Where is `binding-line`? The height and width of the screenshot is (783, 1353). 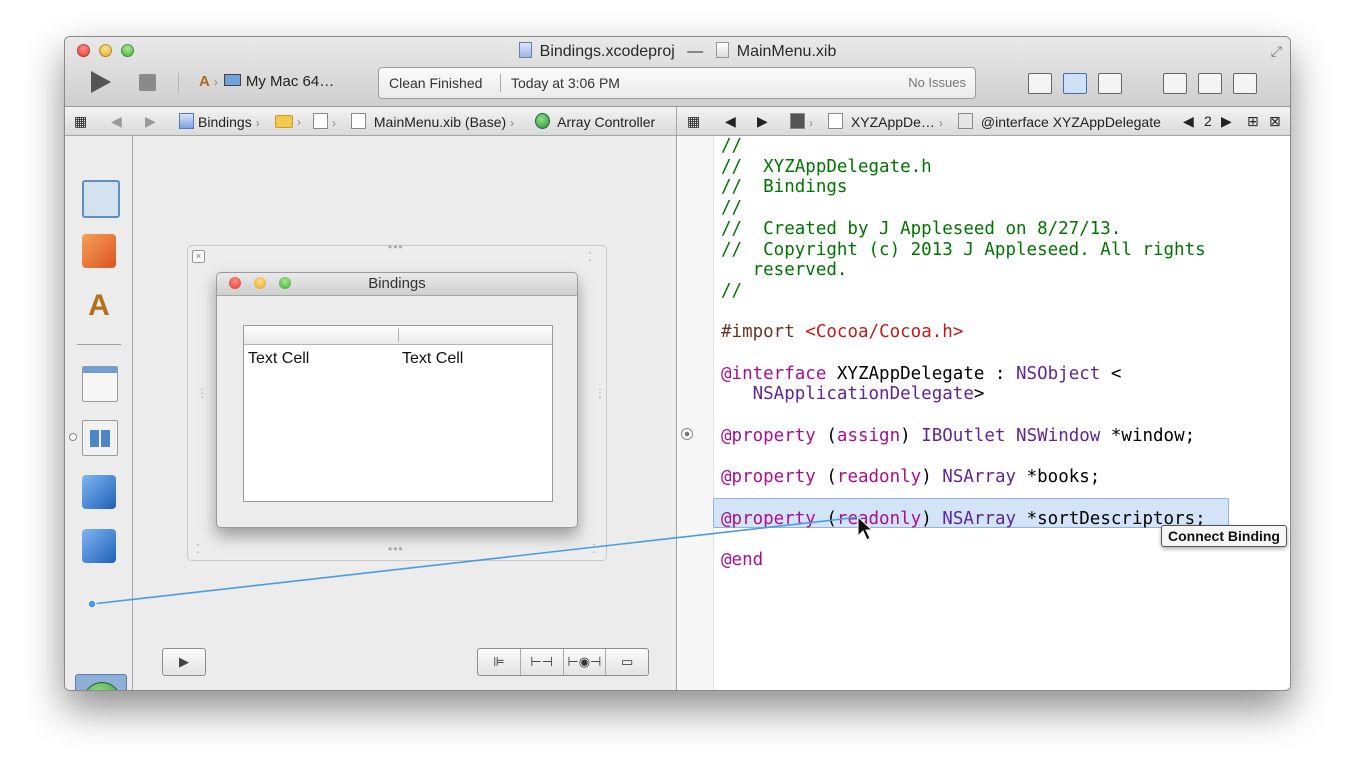
binding-line is located at coordinates (476, 560).